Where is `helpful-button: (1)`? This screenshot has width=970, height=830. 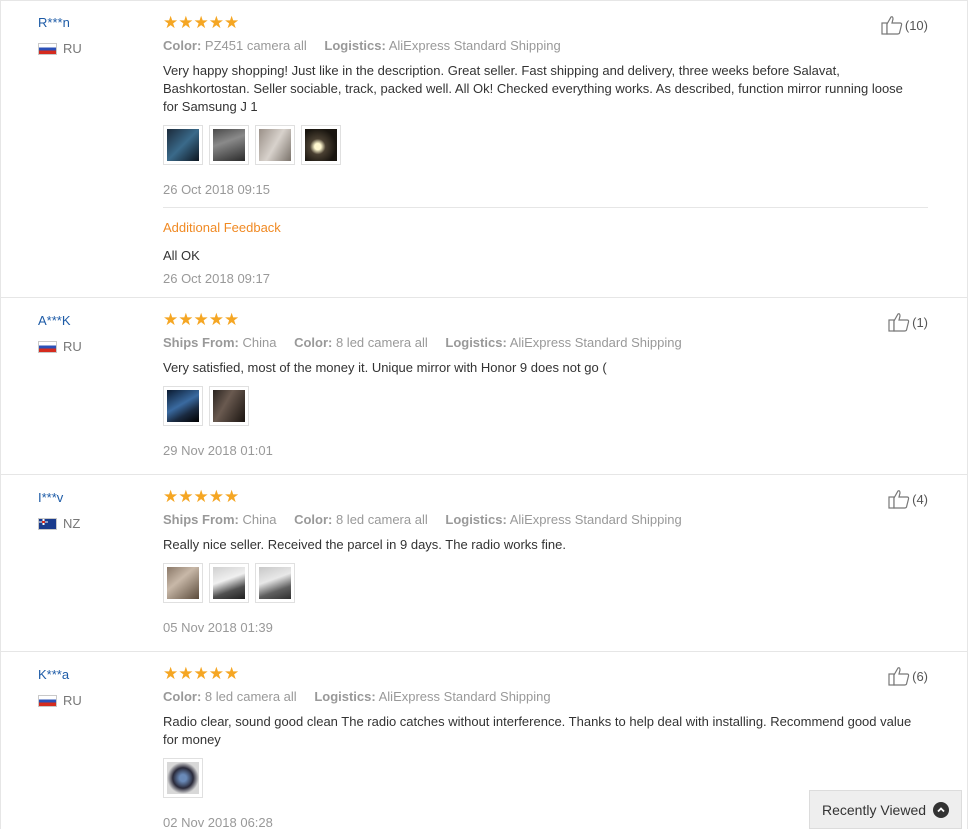 helpful-button: (1) is located at coordinates (908, 322).